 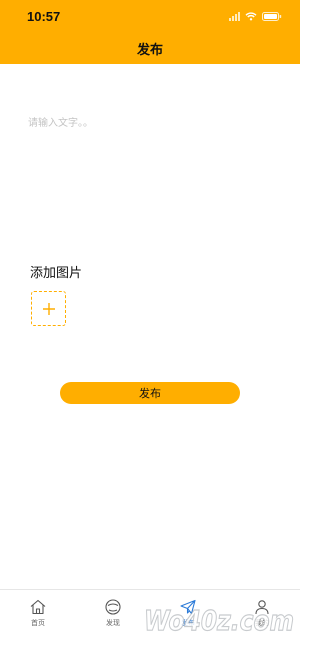 I want to click on add-image-button, so click(x=48, y=308).